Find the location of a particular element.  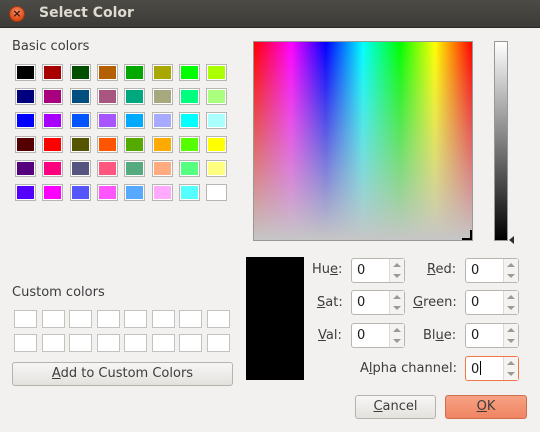

val-spinbox: 0 is located at coordinates (378, 335).